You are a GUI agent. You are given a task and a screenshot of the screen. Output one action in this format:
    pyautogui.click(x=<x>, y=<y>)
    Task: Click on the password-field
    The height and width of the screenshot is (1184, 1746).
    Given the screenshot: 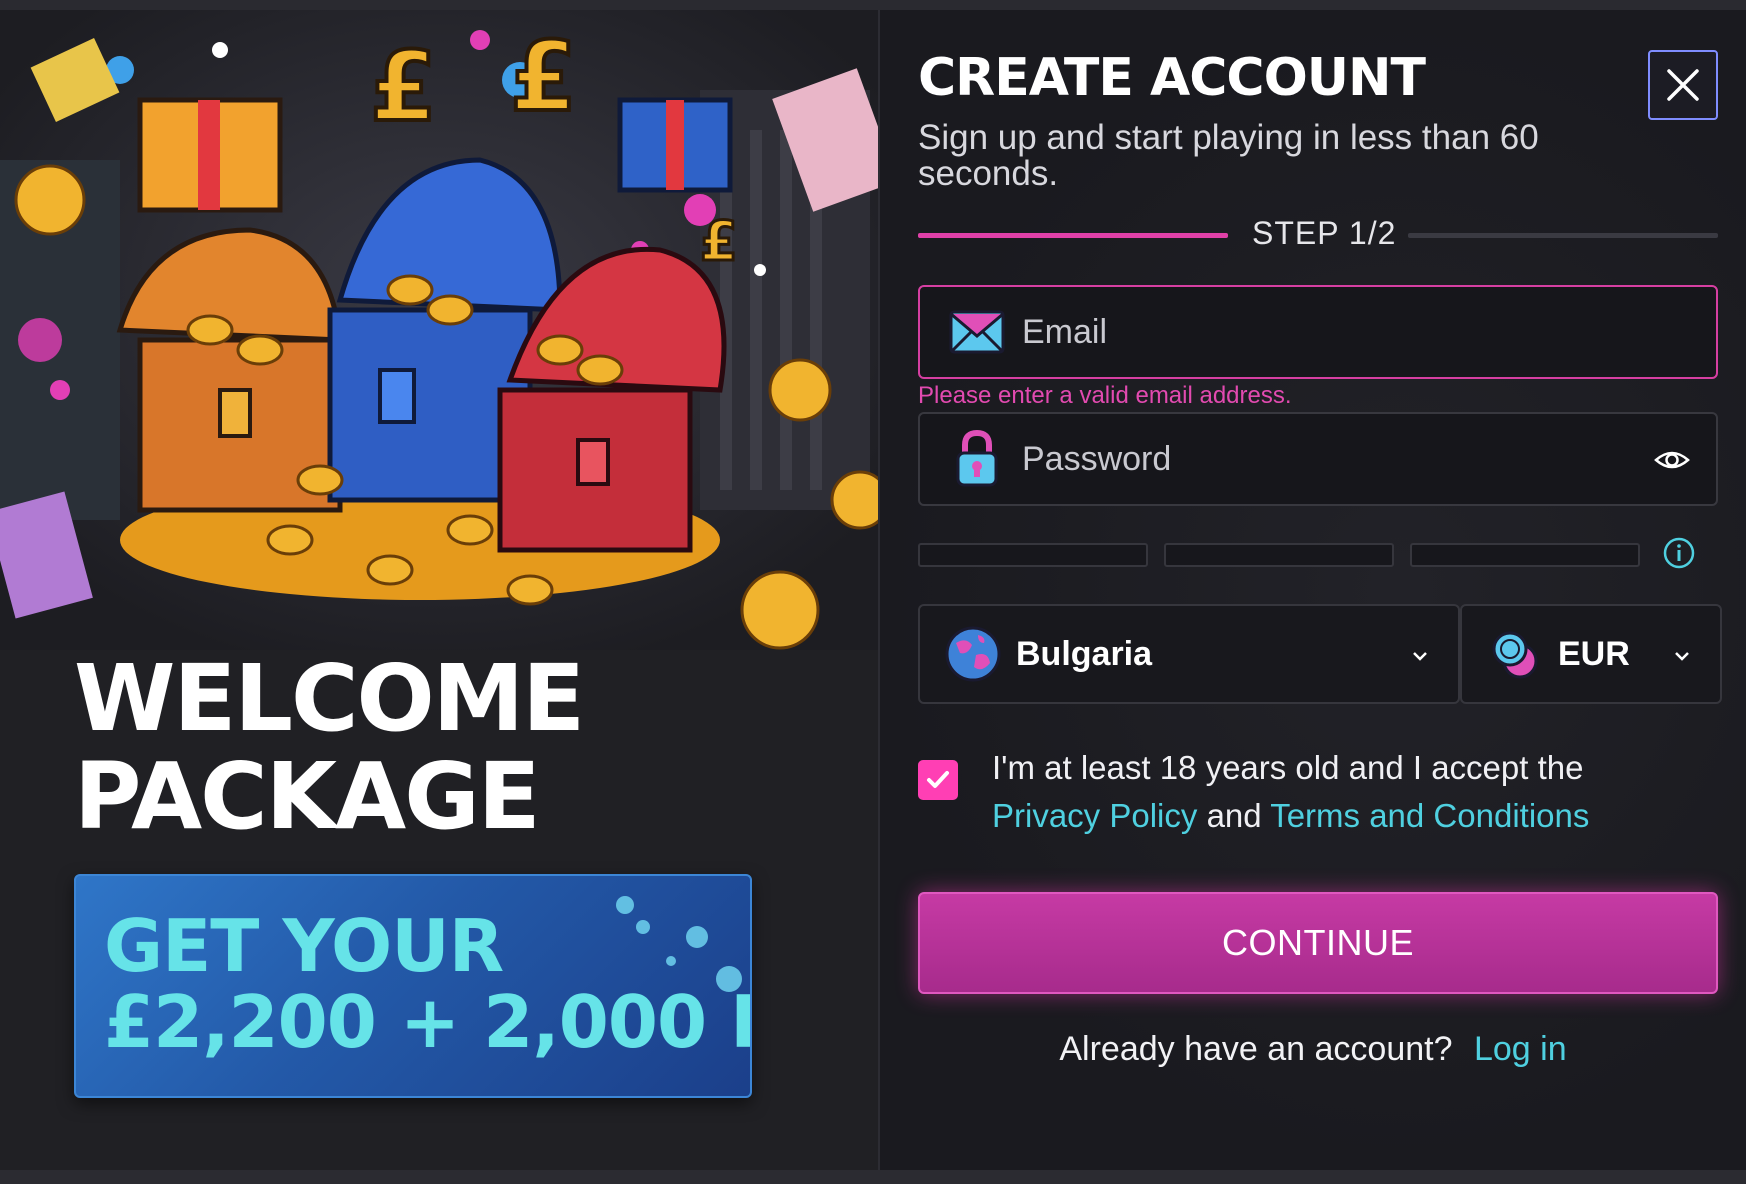 What is the action you would take?
    pyautogui.click(x=1318, y=459)
    